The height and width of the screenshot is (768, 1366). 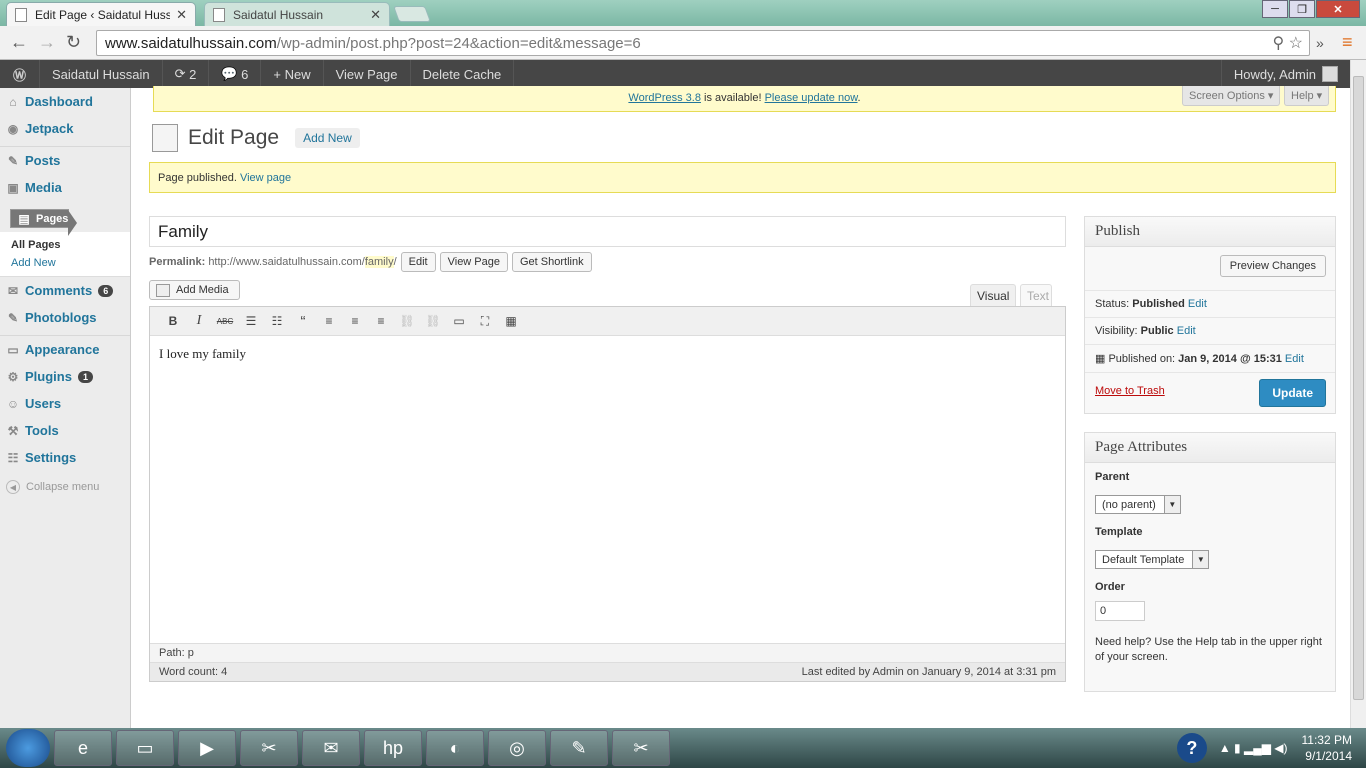 What do you see at coordinates (463, 74) in the screenshot?
I see `delete-cache-link: Delete Cache` at bounding box center [463, 74].